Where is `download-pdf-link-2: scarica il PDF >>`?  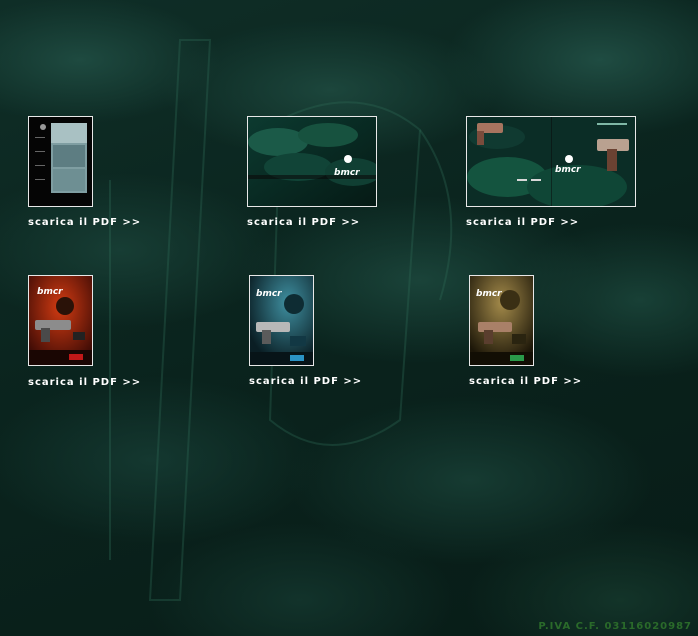 download-pdf-link-2: scarica il PDF >> is located at coordinates (303, 222).